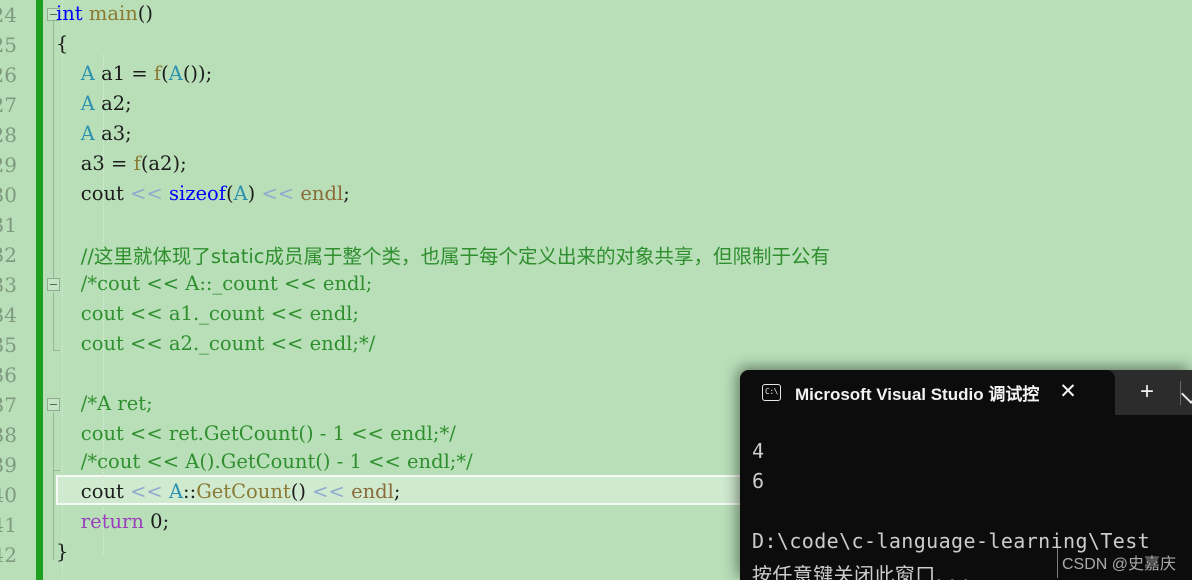  Describe the element at coordinates (8, 165) in the screenshot. I see `line-number: 29` at that location.